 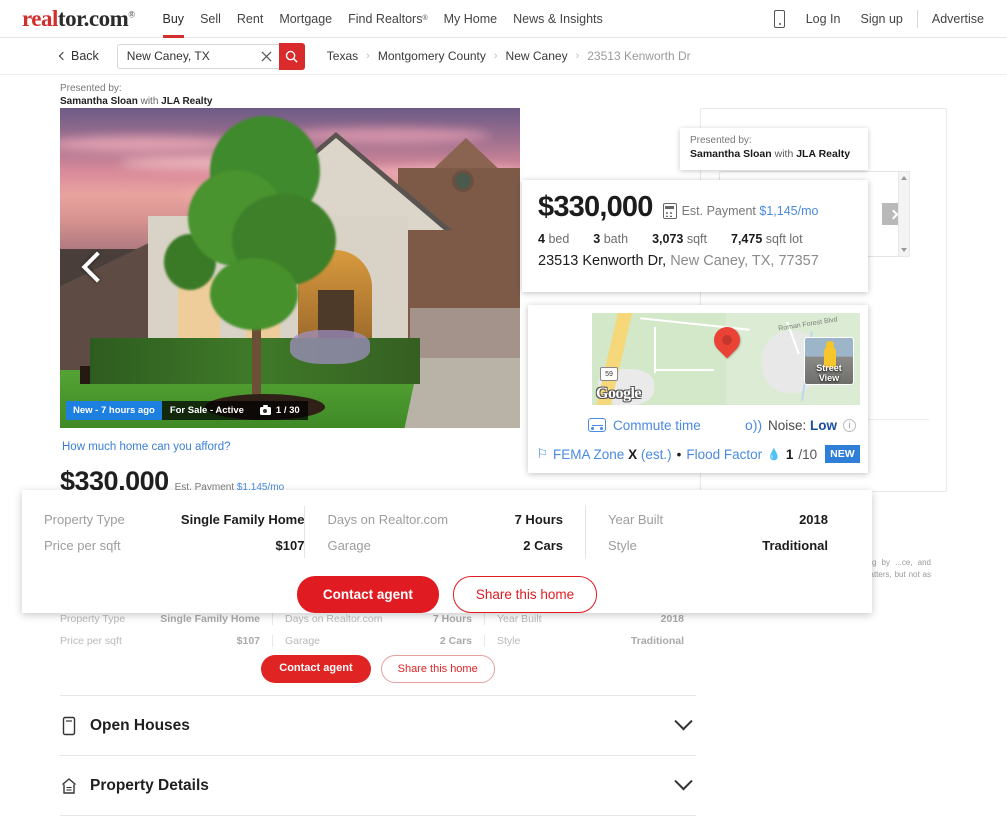 I want to click on nav-item-find-realtors: Find Realtors ®, so click(x=388, y=19).